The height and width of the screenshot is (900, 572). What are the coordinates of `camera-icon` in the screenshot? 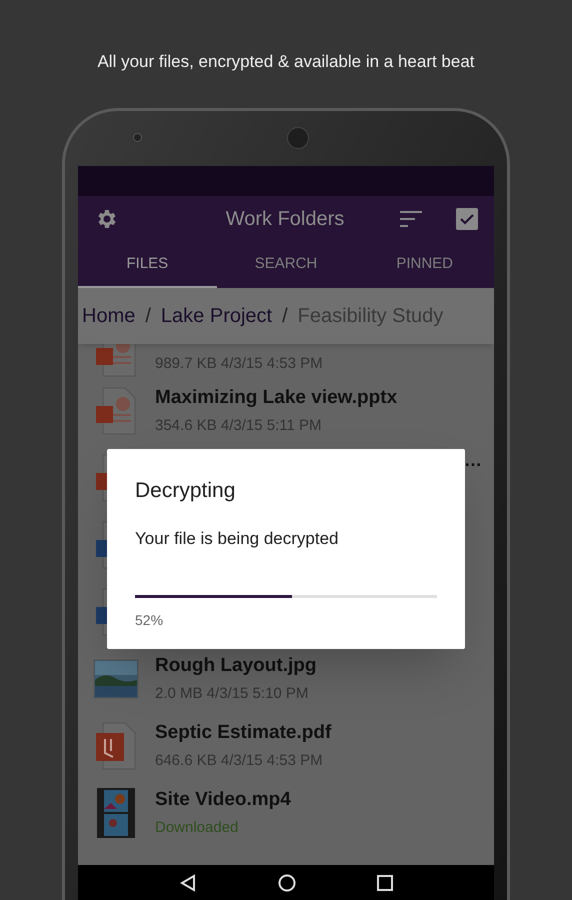 It's located at (137, 137).